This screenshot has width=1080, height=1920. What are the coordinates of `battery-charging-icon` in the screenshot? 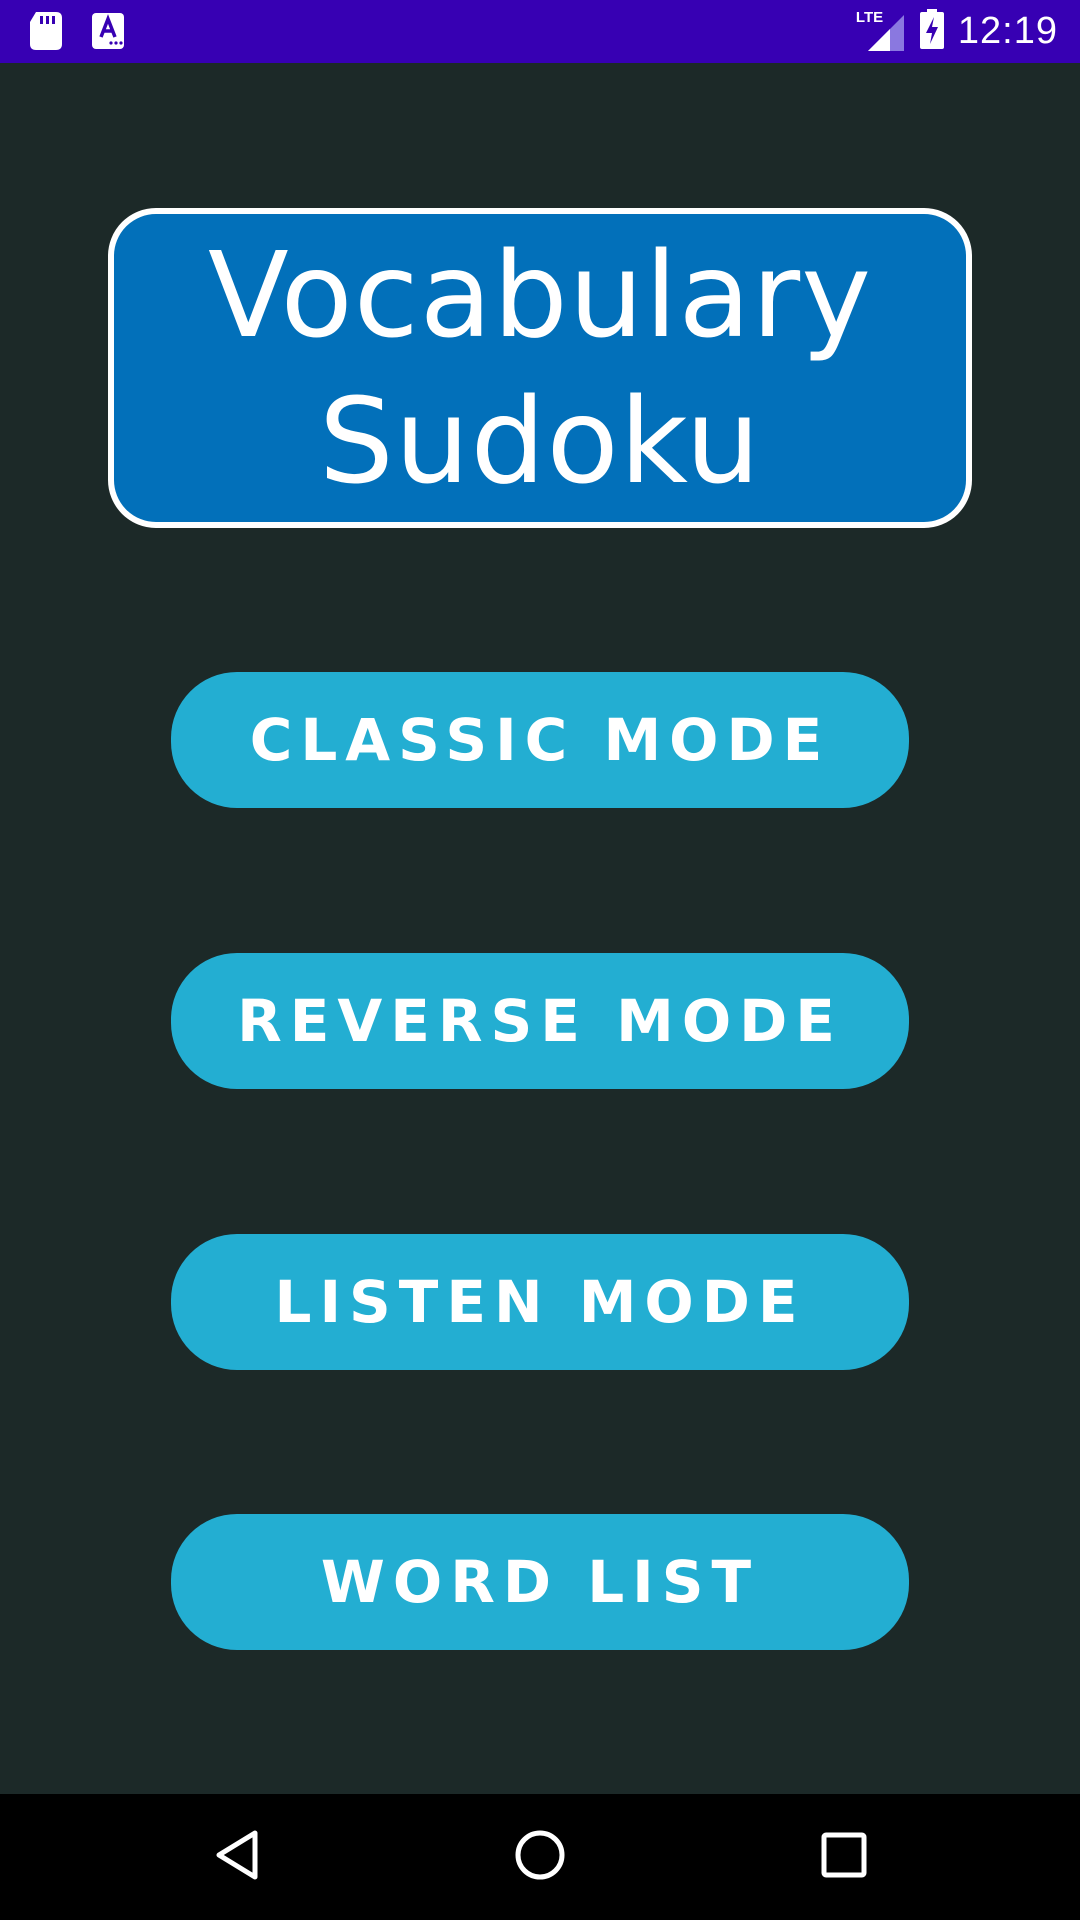 It's located at (931, 31).